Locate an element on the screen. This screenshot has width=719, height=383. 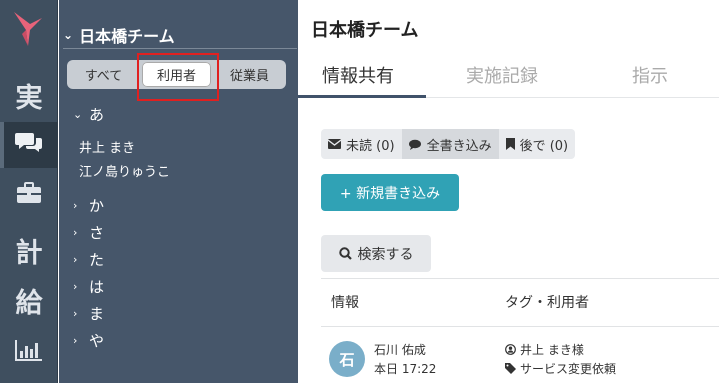
group-label: た is located at coordinates (97, 260).